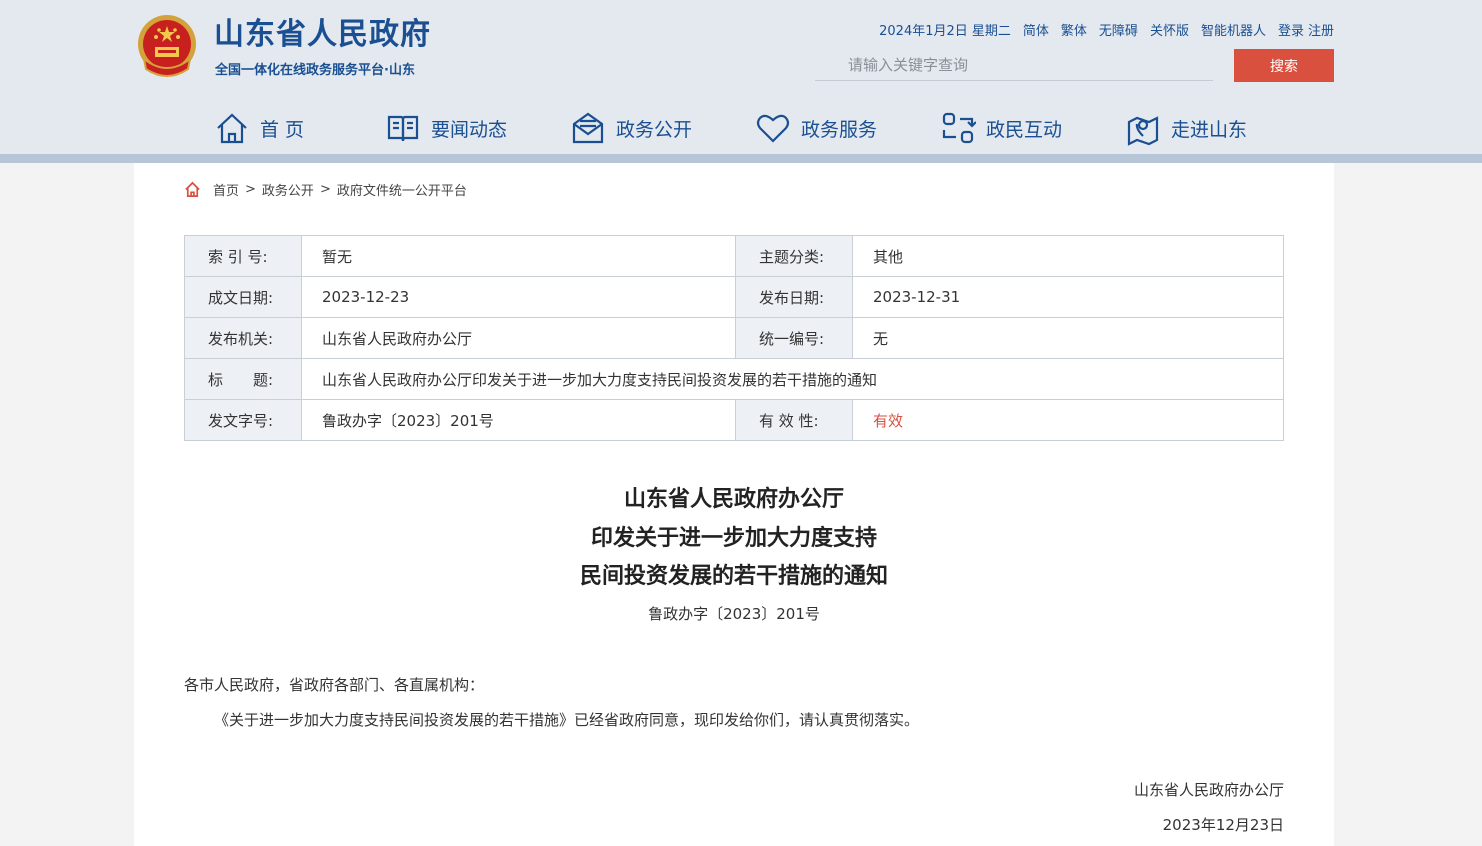 This screenshot has width=1482, height=846. What do you see at coordinates (1068, 297) in the screenshot?
I see `publish-date-value: 2023-12-31` at bounding box center [1068, 297].